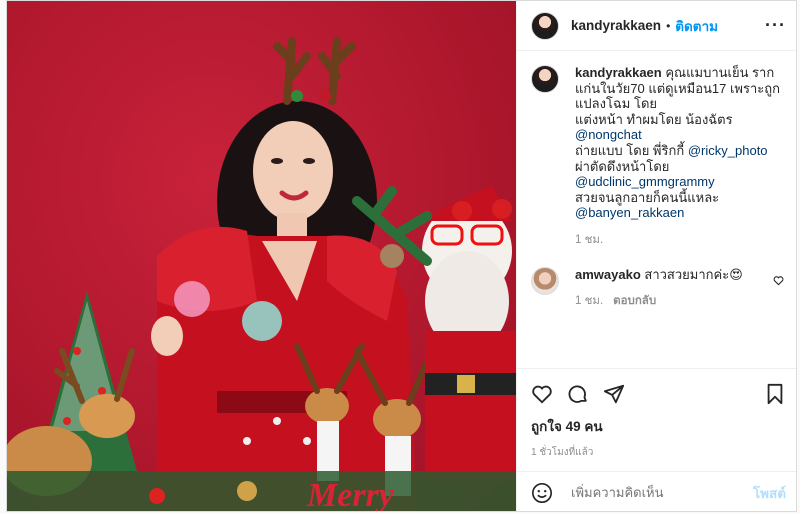  Describe the element at coordinates (350, 494) in the screenshot. I see `merry-sign: Merry` at that location.